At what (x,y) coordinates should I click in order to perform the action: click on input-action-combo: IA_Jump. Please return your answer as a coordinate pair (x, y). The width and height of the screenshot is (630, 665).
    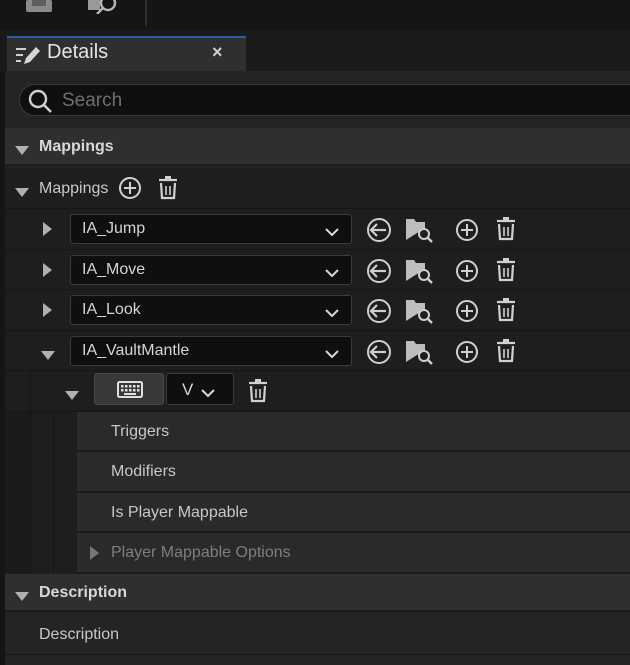
    Looking at the image, I should click on (211, 229).